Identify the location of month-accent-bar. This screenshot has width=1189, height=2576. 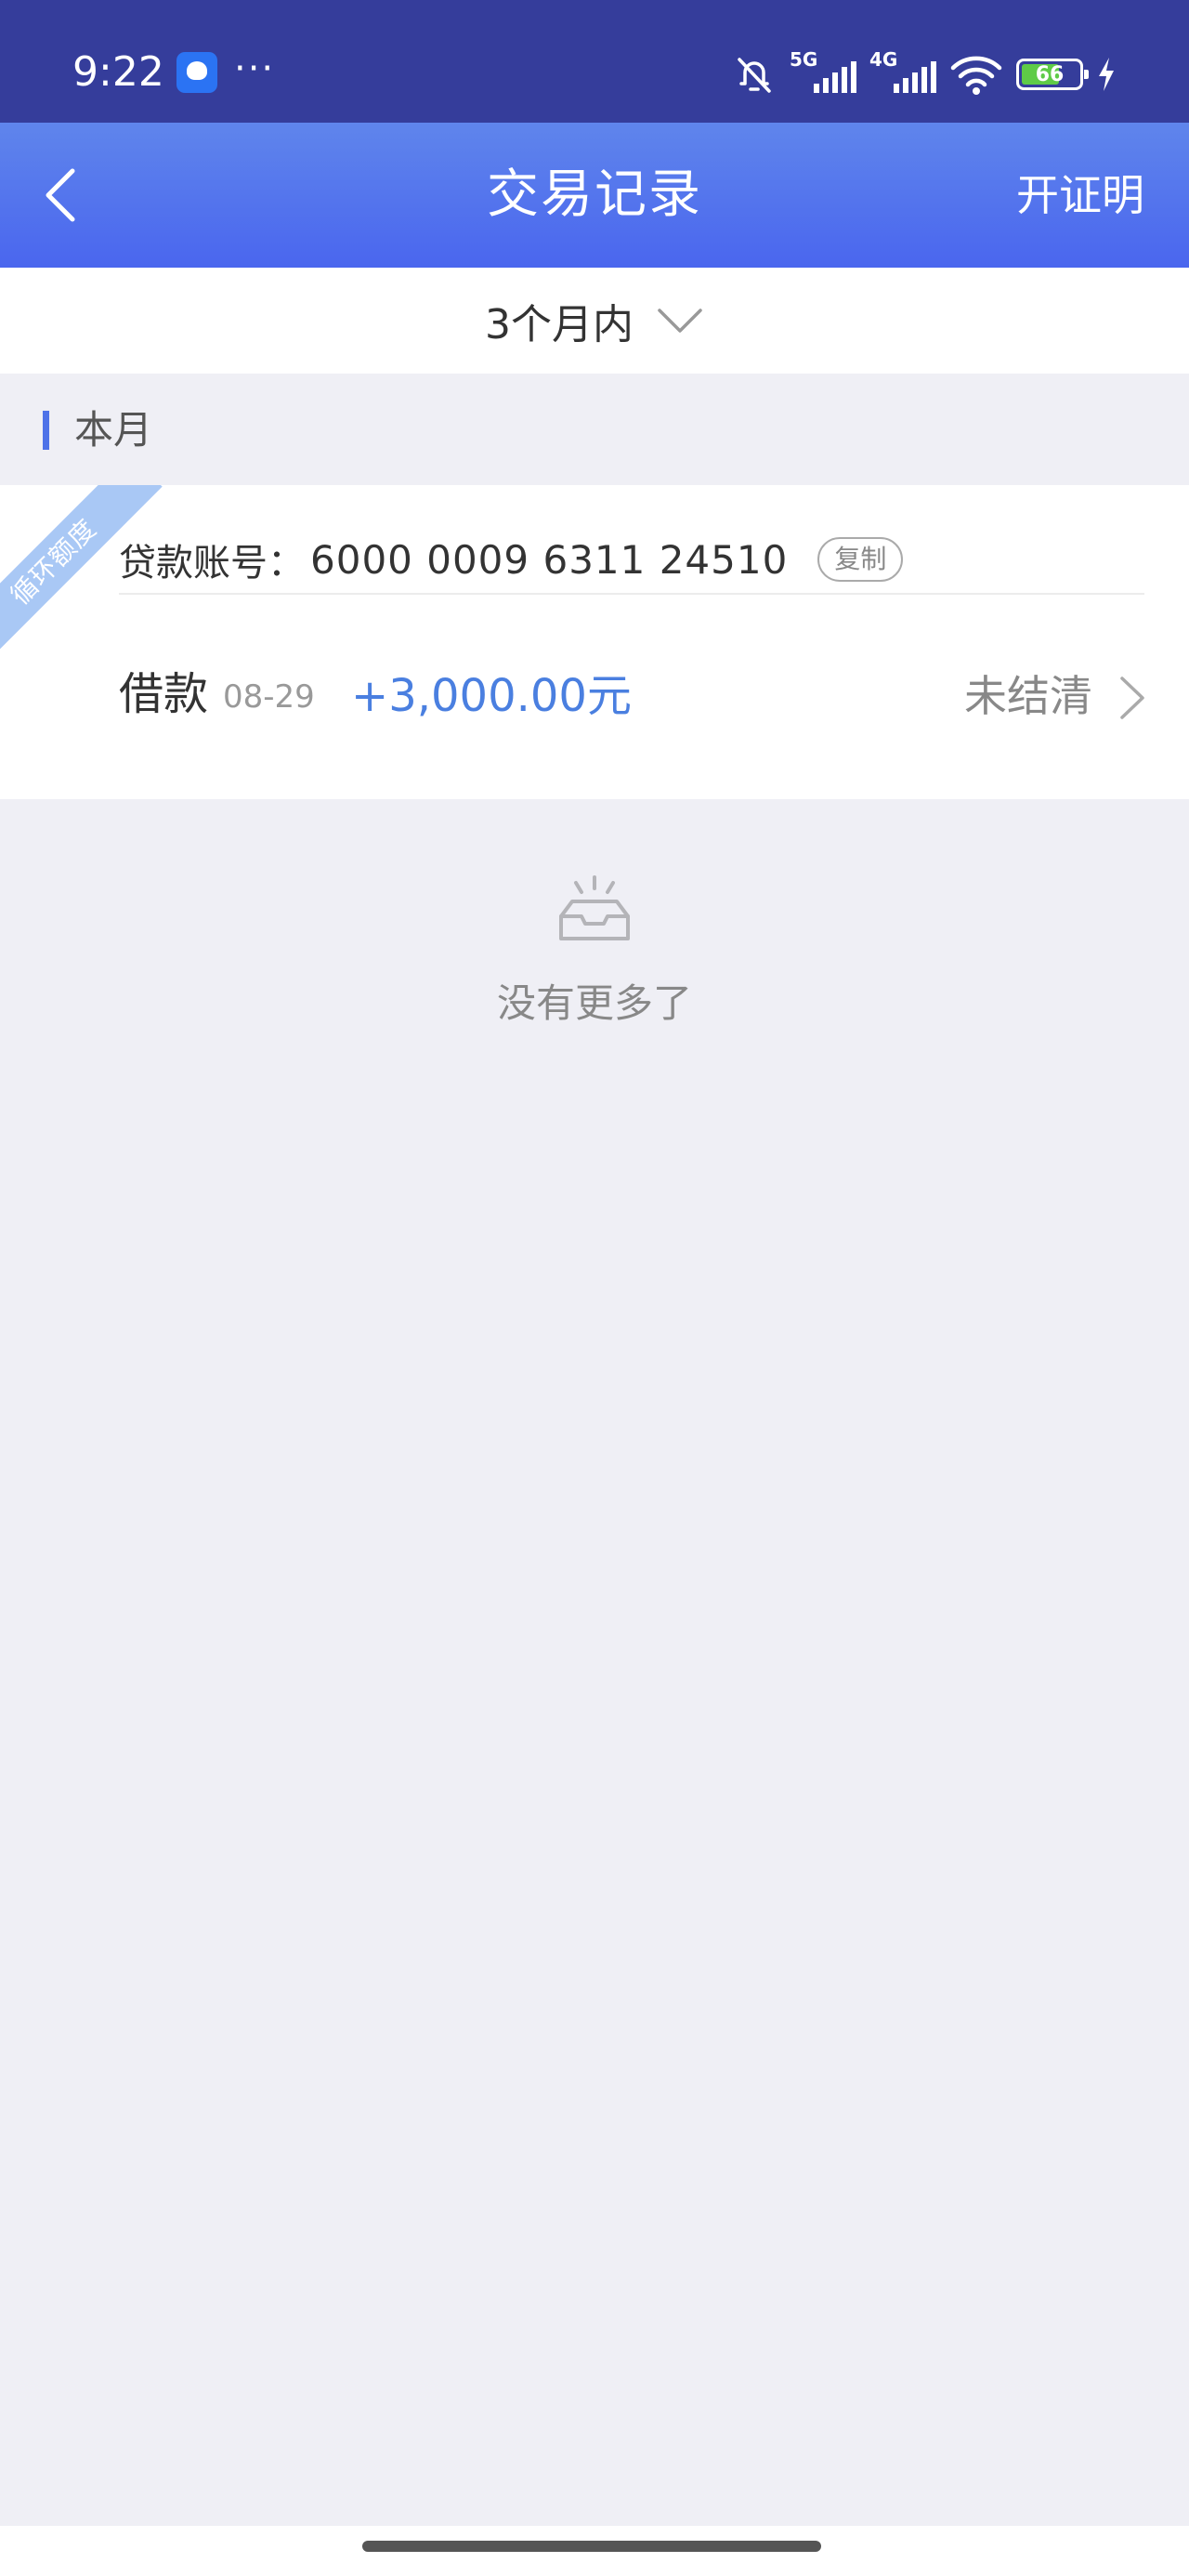
(46, 430).